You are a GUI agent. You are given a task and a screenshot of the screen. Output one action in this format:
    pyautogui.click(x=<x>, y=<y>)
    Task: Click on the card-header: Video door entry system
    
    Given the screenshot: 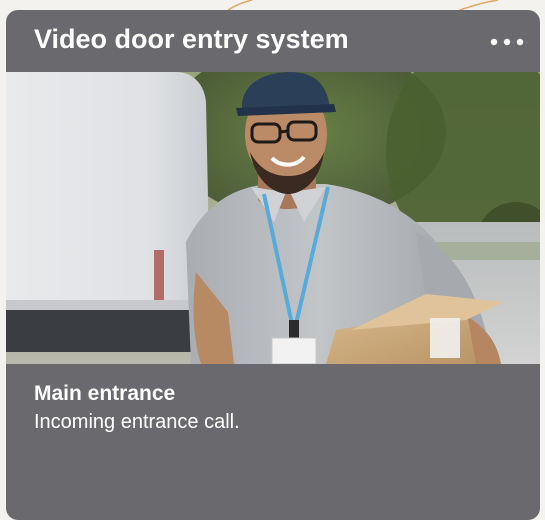 What is the action you would take?
    pyautogui.click(x=273, y=41)
    